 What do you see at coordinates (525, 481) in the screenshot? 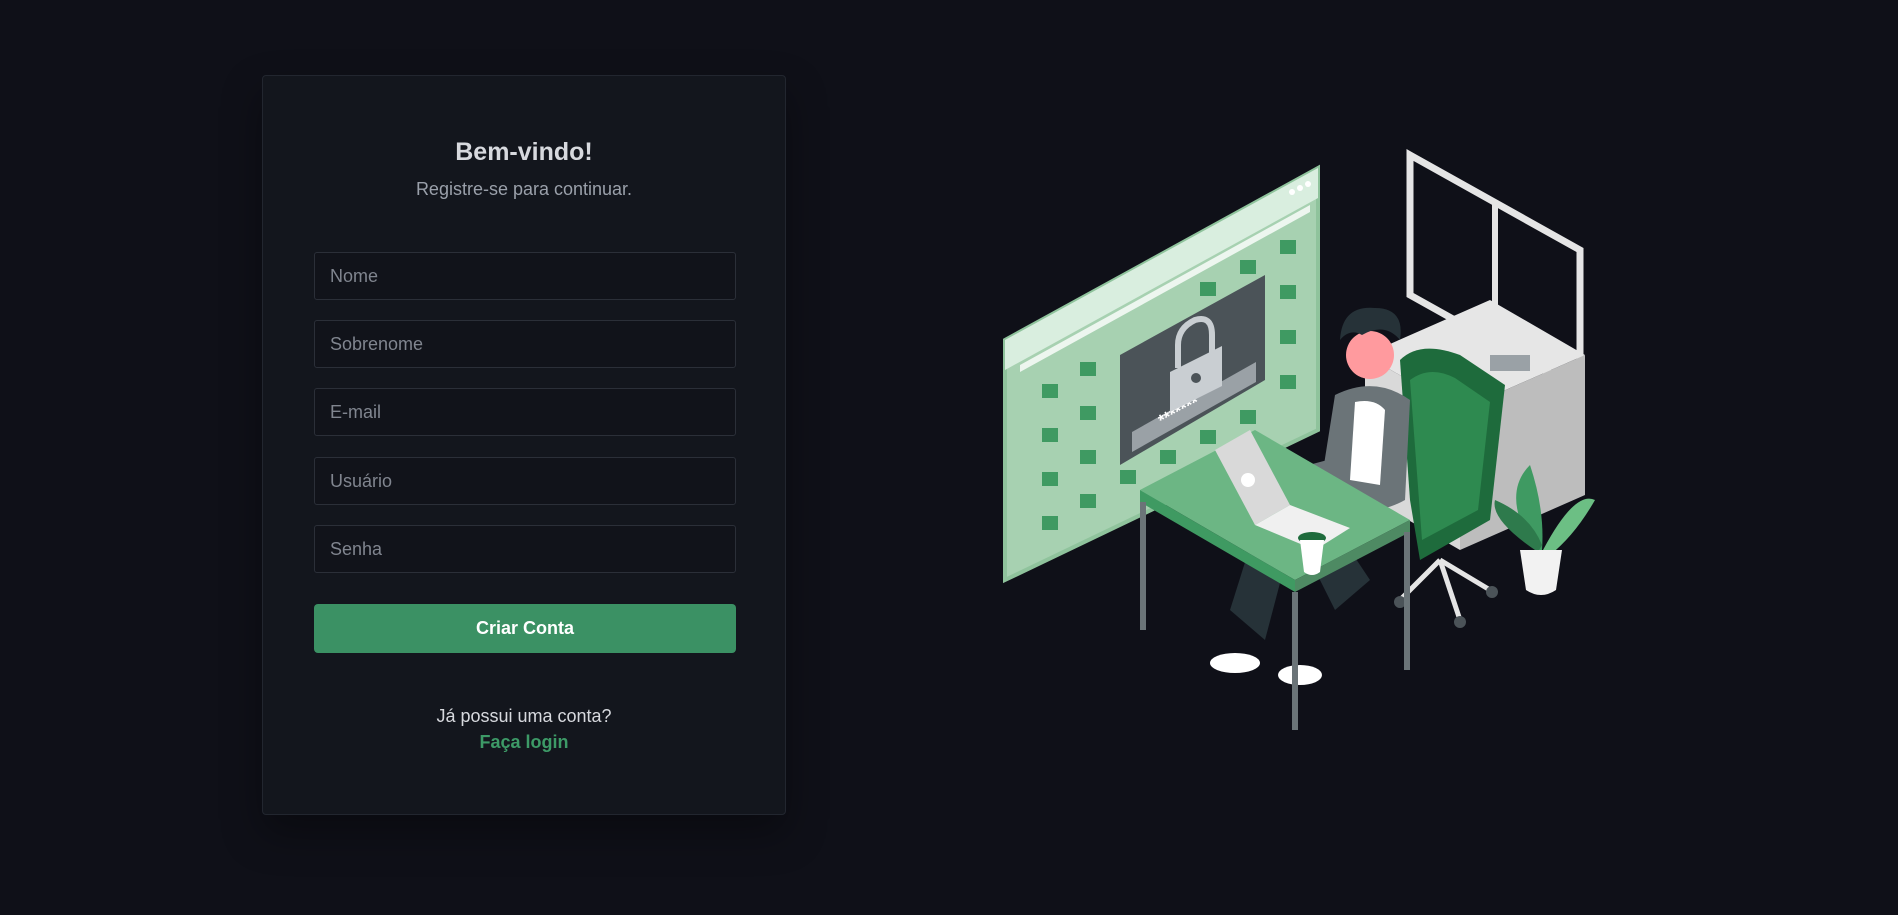
I see `username-field` at bounding box center [525, 481].